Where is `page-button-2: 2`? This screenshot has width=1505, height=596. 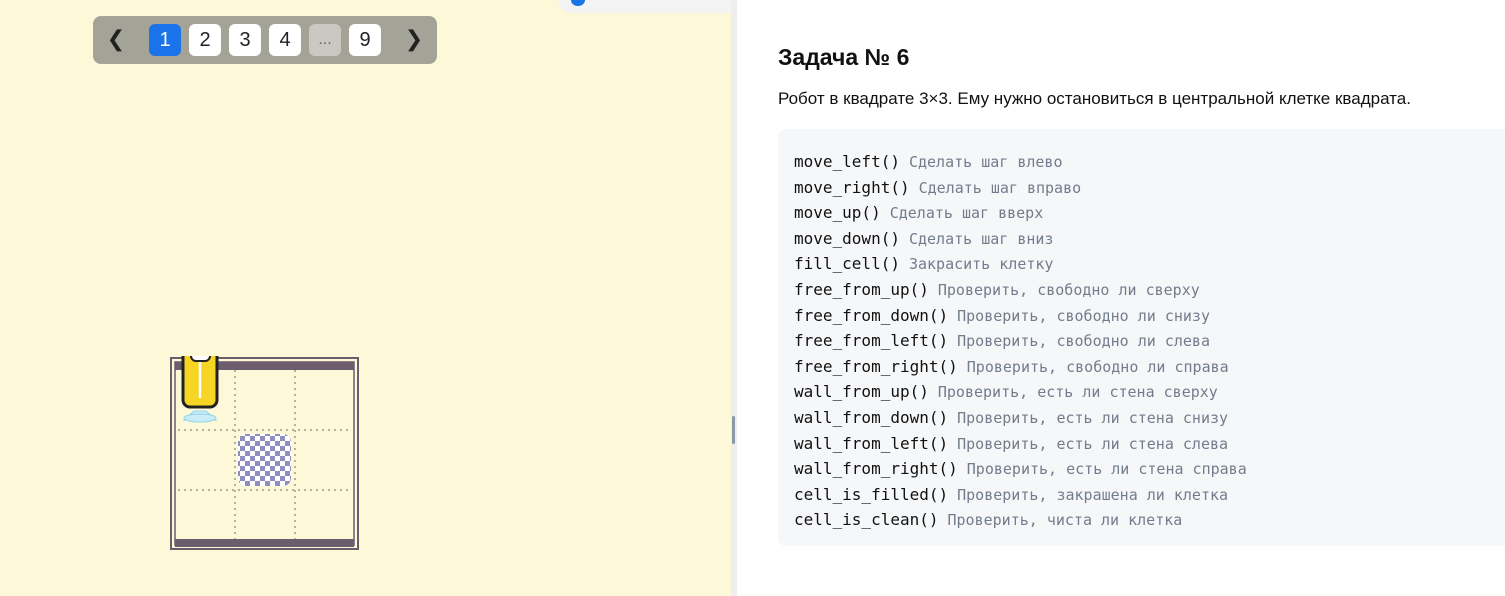 page-button-2: 2 is located at coordinates (205, 40).